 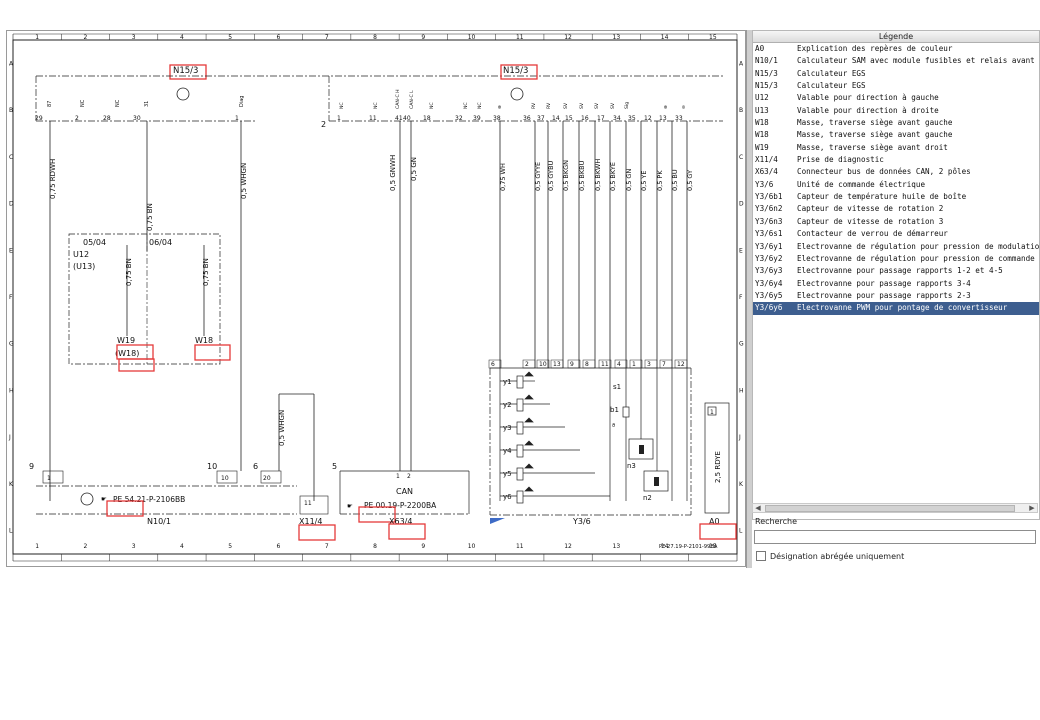 I want to click on abbreviation-checkbox: Désignation abrégée uniquement, so click(x=830, y=556).